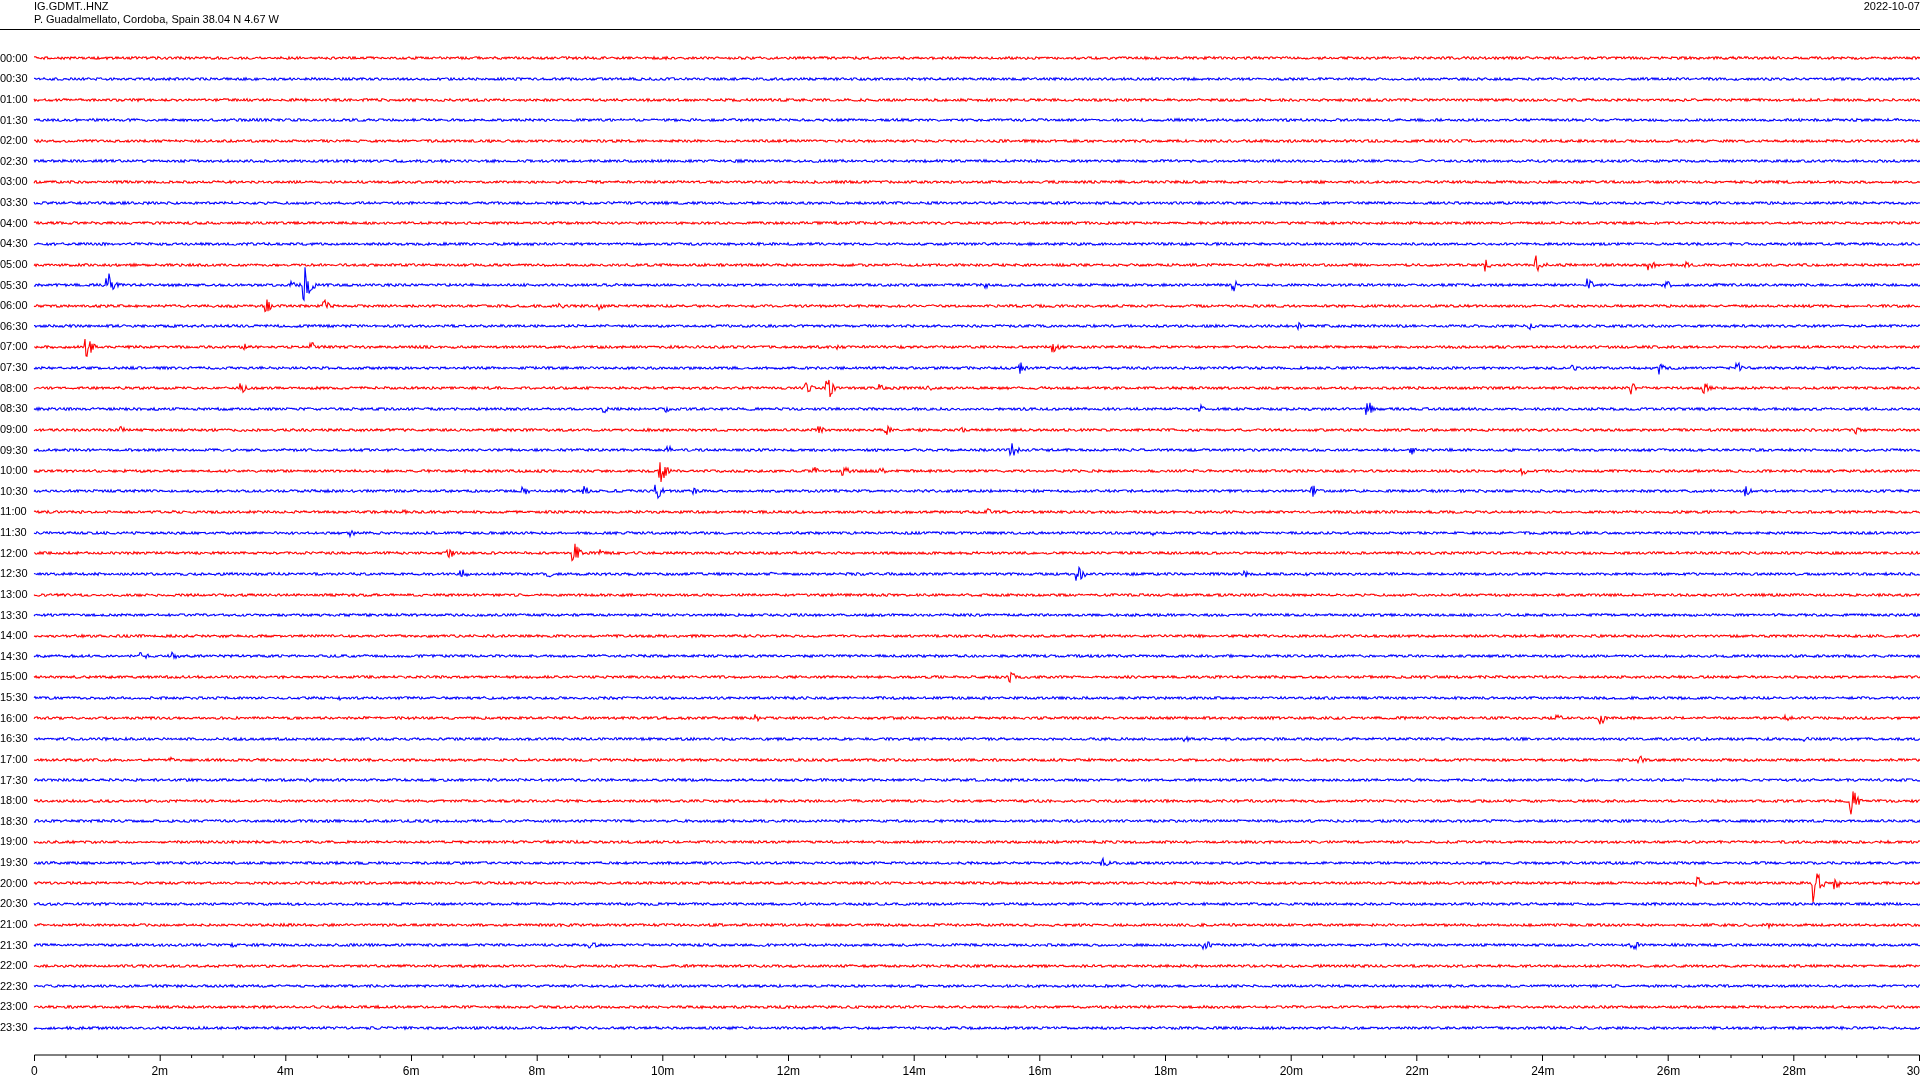  What do you see at coordinates (1794, 1071) in the screenshot?
I see `axis-tick-label: 28m` at bounding box center [1794, 1071].